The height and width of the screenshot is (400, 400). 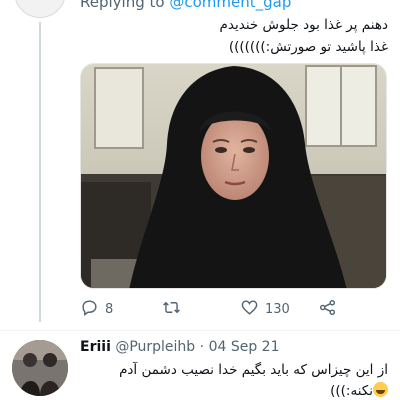 I want to click on like-icon, so click(x=249, y=309).